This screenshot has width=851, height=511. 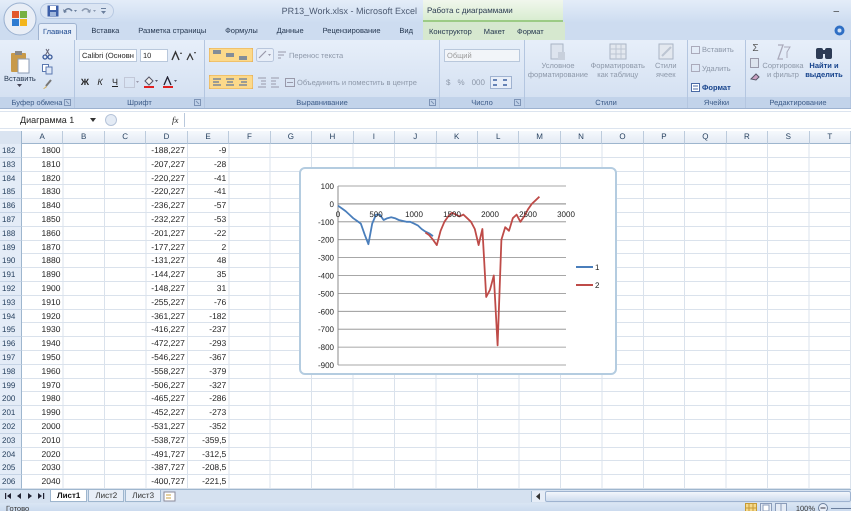 I want to click on table-cell-text: 1840, so click(x=51, y=205).